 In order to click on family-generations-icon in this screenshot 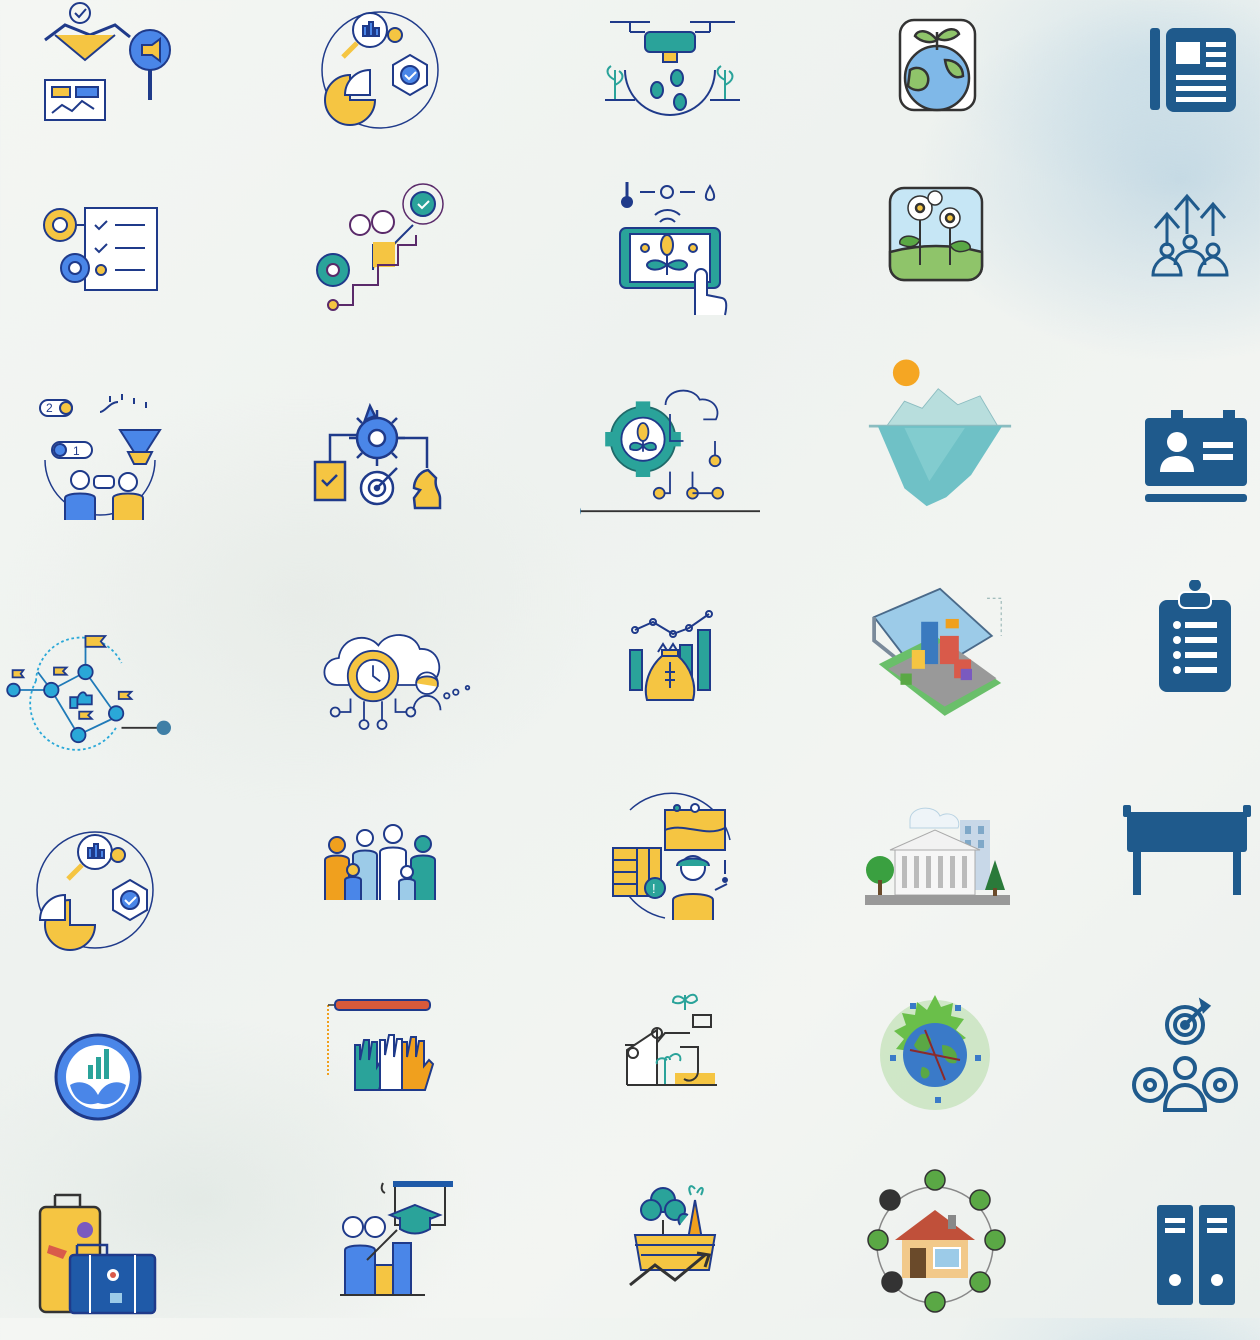, I will do `click(385, 880)`.